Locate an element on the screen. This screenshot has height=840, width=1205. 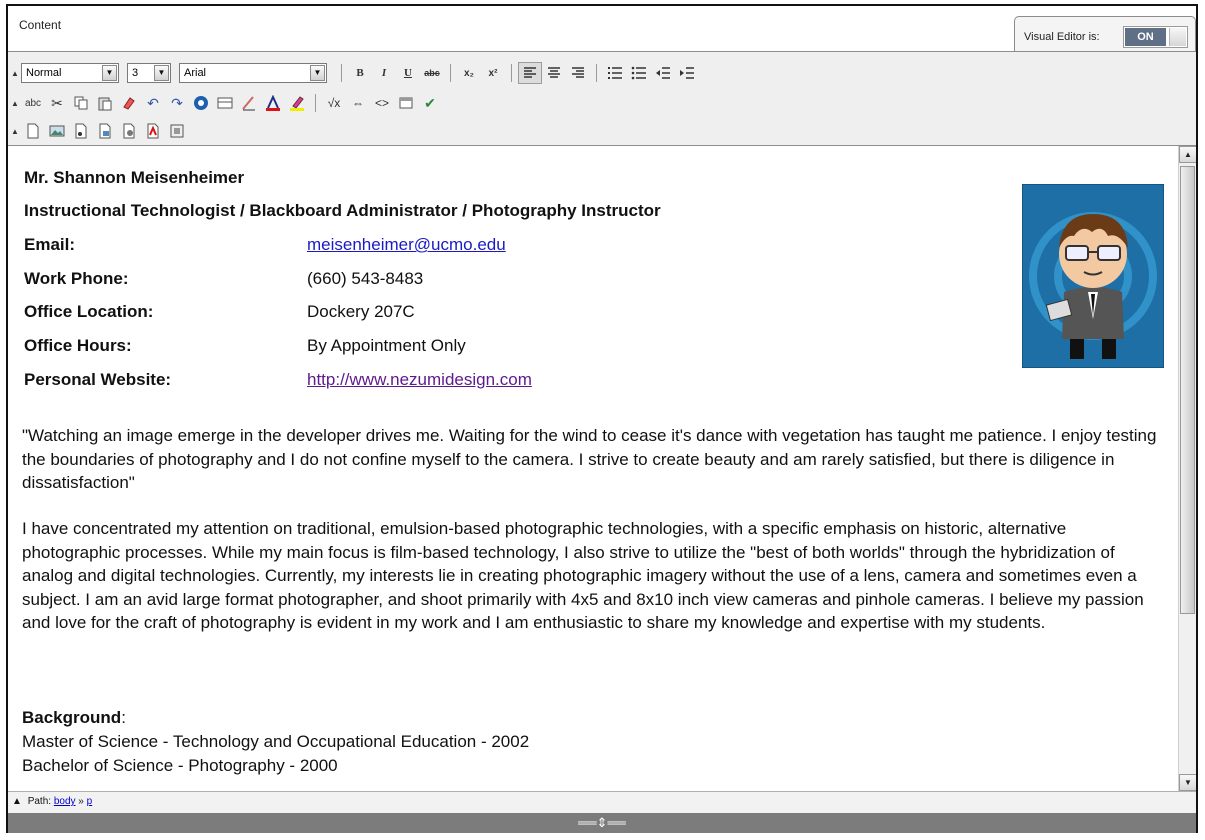
visual-editor-on-state: ON is located at coordinates (1145, 37).